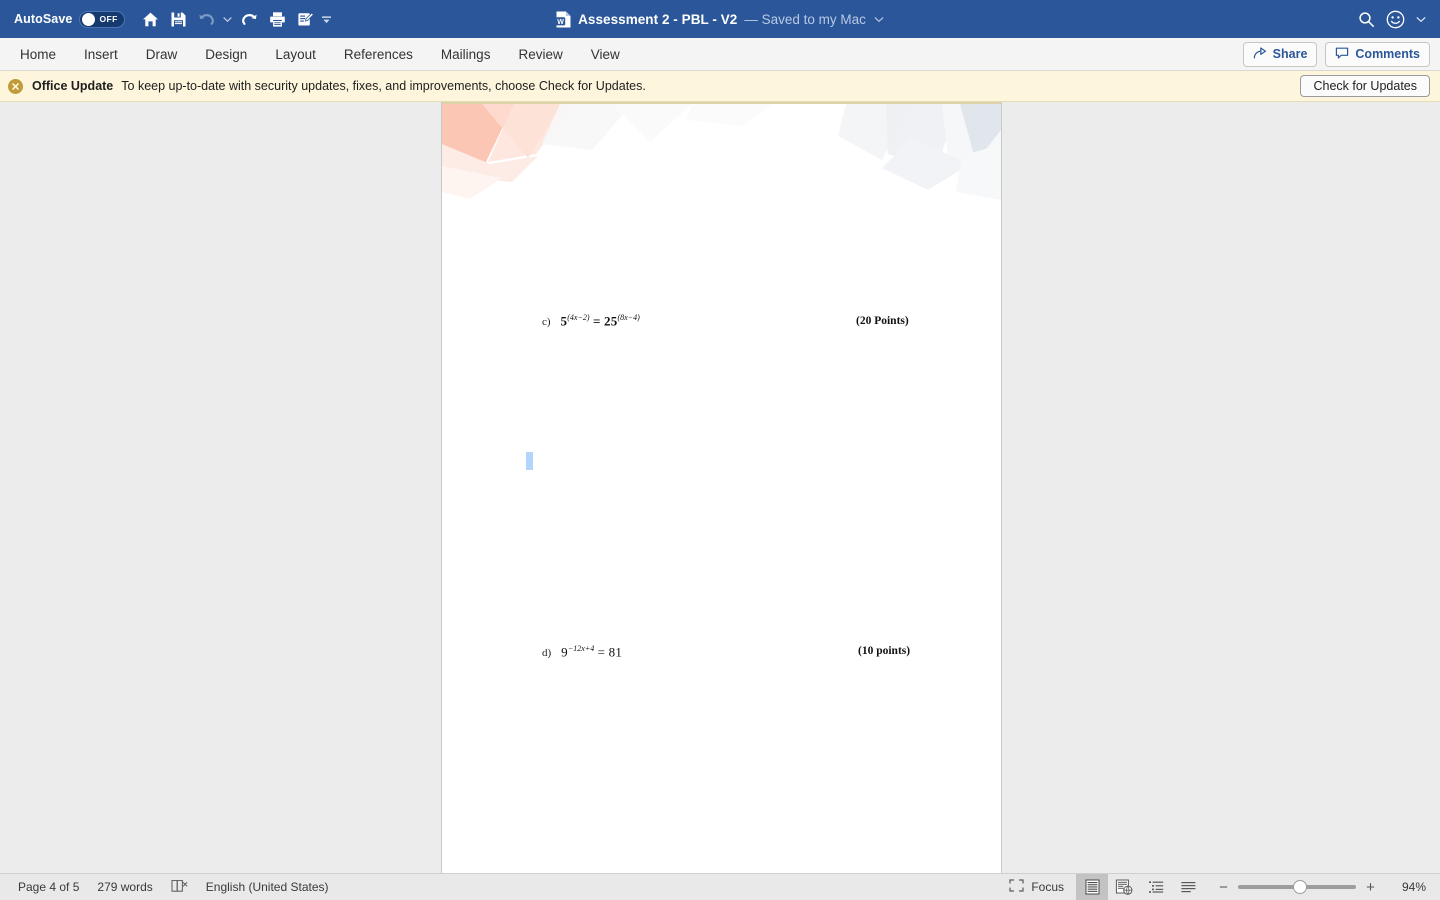  I want to click on autosave-label: AutoSave, so click(43, 19).